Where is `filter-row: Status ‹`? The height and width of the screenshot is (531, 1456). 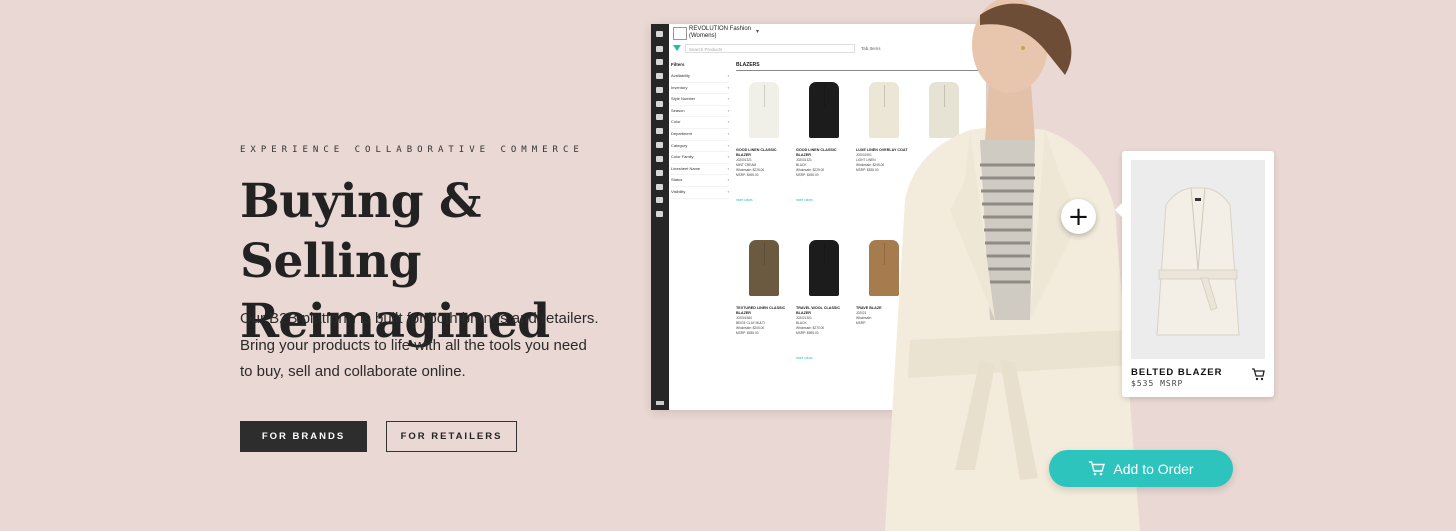 filter-row: Status ‹ is located at coordinates (700, 181).